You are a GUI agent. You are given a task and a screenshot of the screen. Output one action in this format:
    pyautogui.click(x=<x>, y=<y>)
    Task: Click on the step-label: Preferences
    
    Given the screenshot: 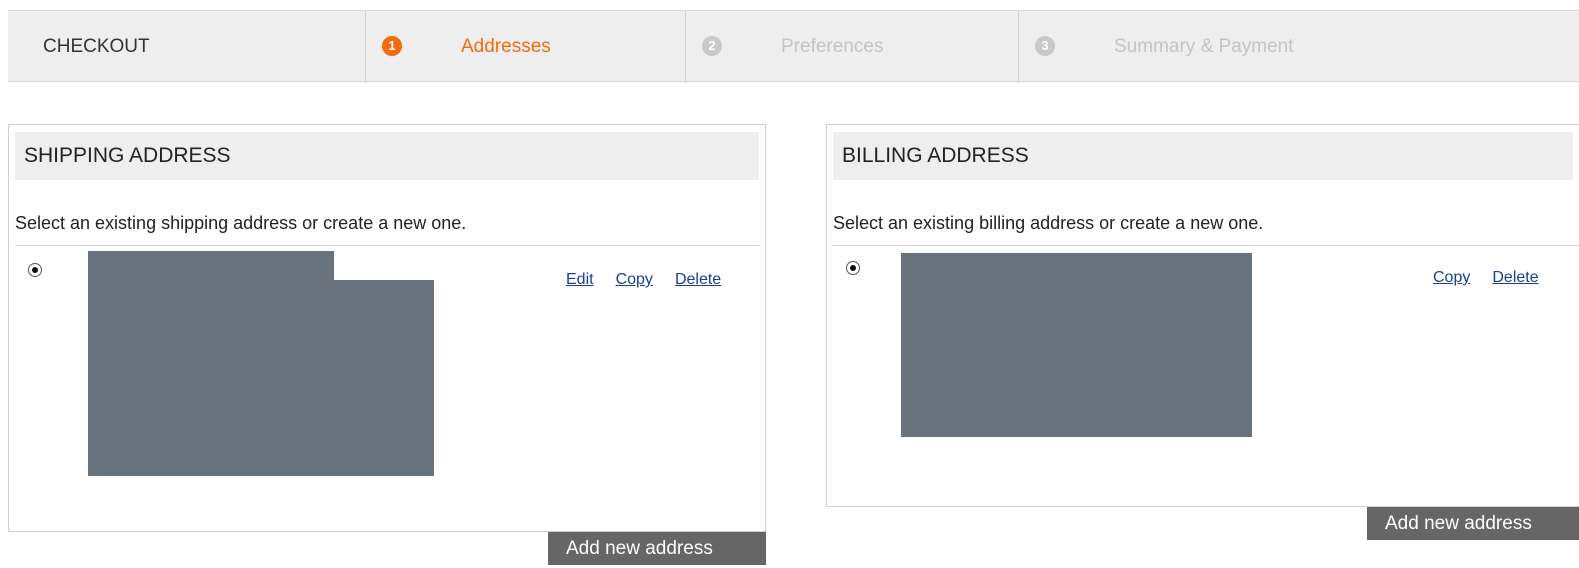 What is the action you would take?
    pyautogui.click(x=832, y=46)
    